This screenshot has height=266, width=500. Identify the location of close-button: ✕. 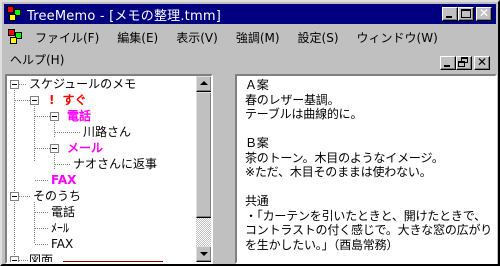
(484, 13).